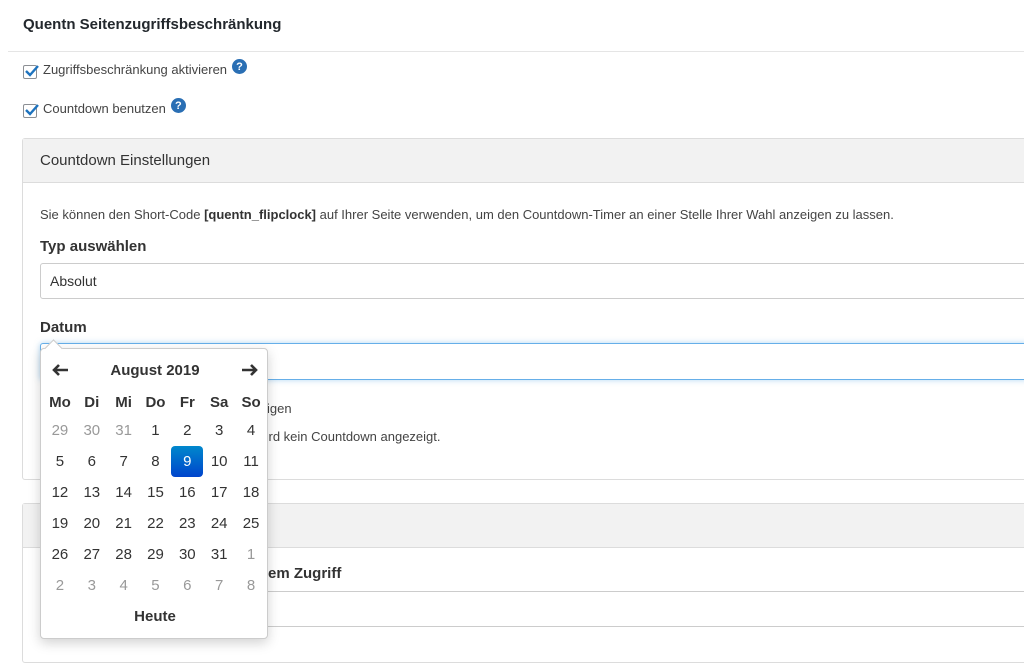  Describe the element at coordinates (60, 523) in the screenshot. I see `calendar-day: 19` at that location.